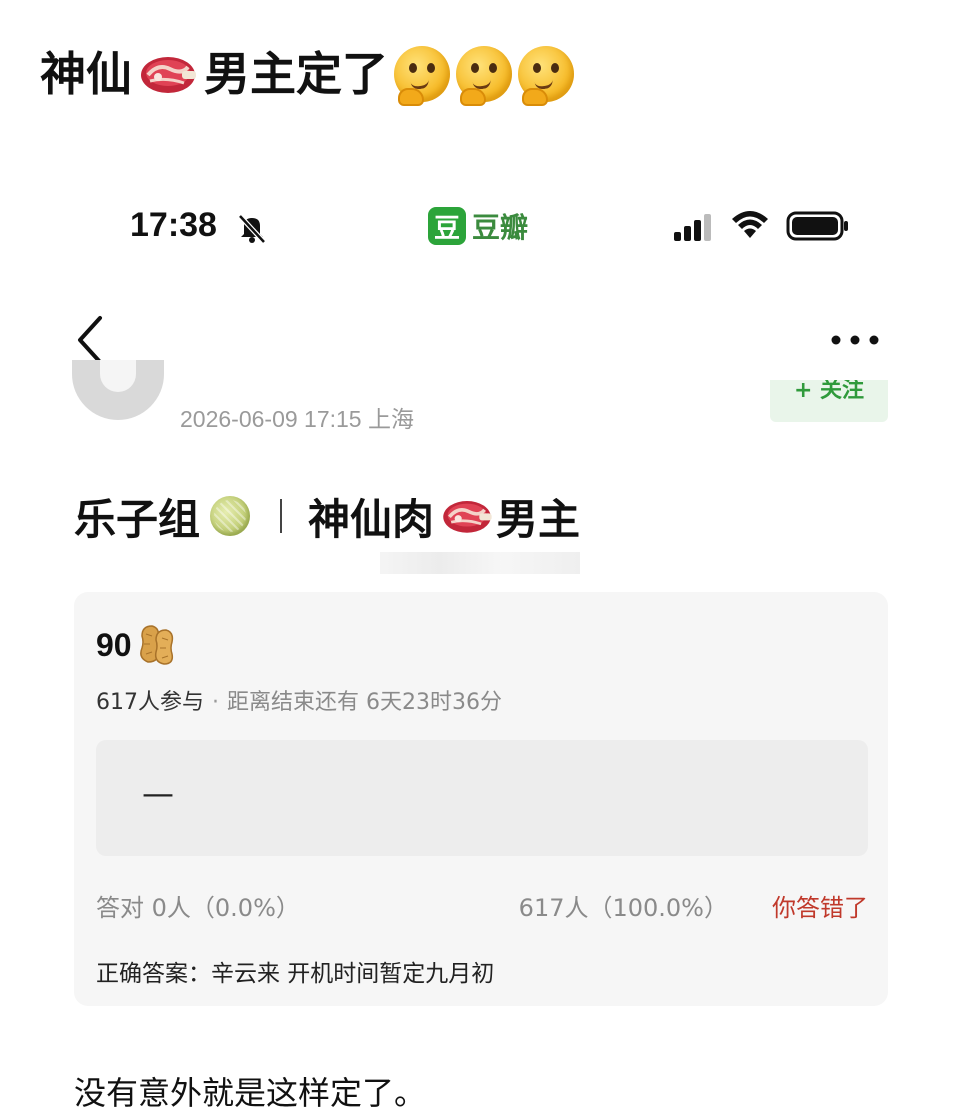  What do you see at coordinates (230, 516) in the screenshot?
I see `melon-icon` at bounding box center [230, 516].